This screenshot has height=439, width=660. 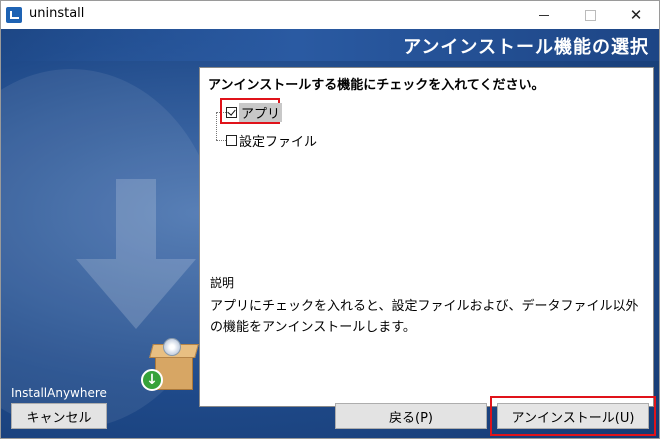 I want to click on installer-icon, so click(x=14, y=15).